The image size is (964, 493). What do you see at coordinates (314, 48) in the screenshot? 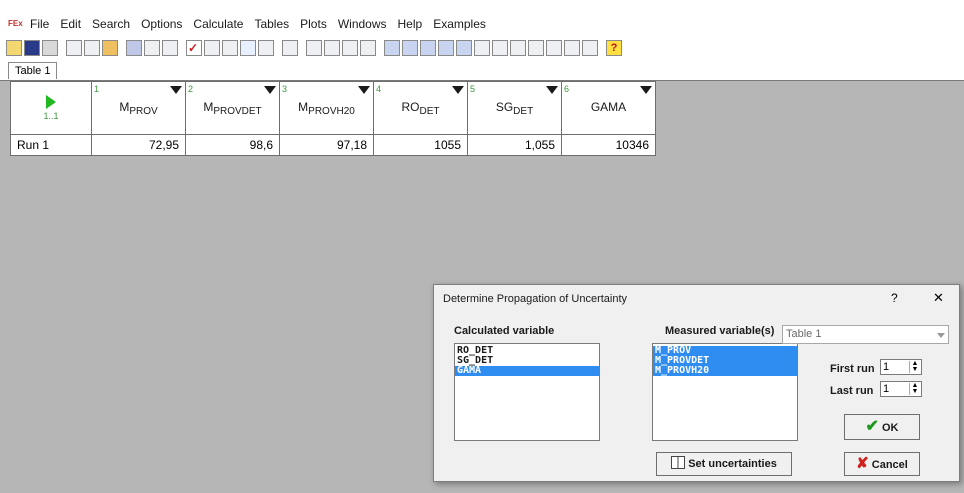
I see `line-plot-icon` at bounding box center [314, 48].